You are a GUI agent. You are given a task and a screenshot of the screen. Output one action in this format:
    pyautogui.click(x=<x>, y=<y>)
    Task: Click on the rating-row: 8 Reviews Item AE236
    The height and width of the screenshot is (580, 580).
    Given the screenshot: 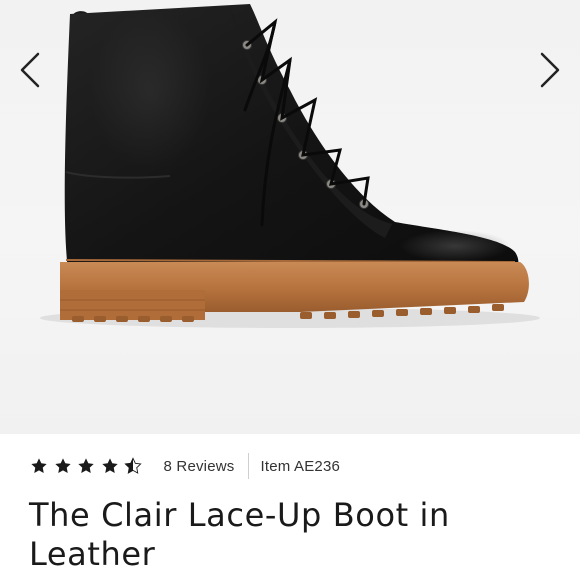 What is the action you would take?
    pyautogui.click(x=185, y=466)
    